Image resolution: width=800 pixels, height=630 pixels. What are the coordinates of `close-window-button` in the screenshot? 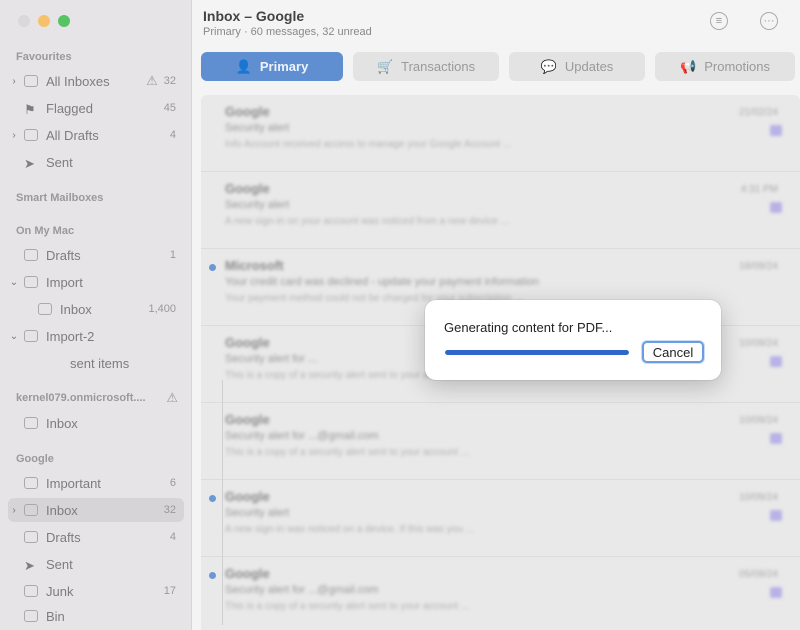 It's located at (24, 21).